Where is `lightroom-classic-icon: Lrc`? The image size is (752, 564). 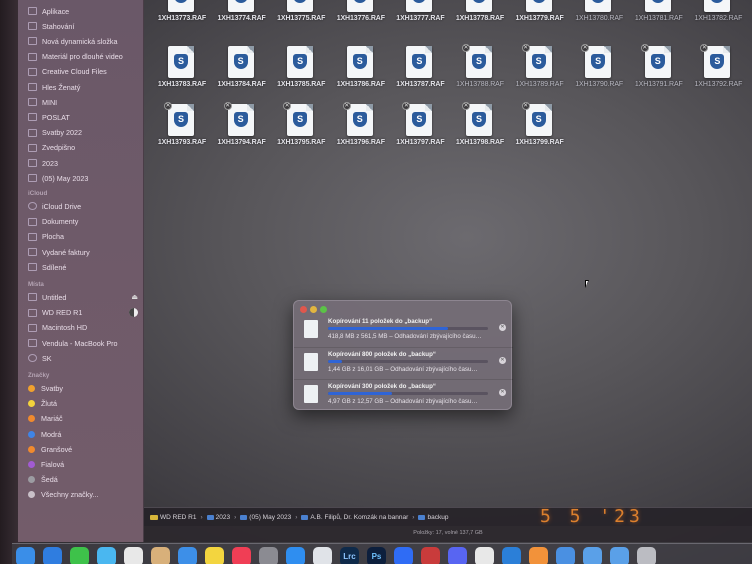 lightroom-classic-icon: Lrc is located at coordinates (349, 555).